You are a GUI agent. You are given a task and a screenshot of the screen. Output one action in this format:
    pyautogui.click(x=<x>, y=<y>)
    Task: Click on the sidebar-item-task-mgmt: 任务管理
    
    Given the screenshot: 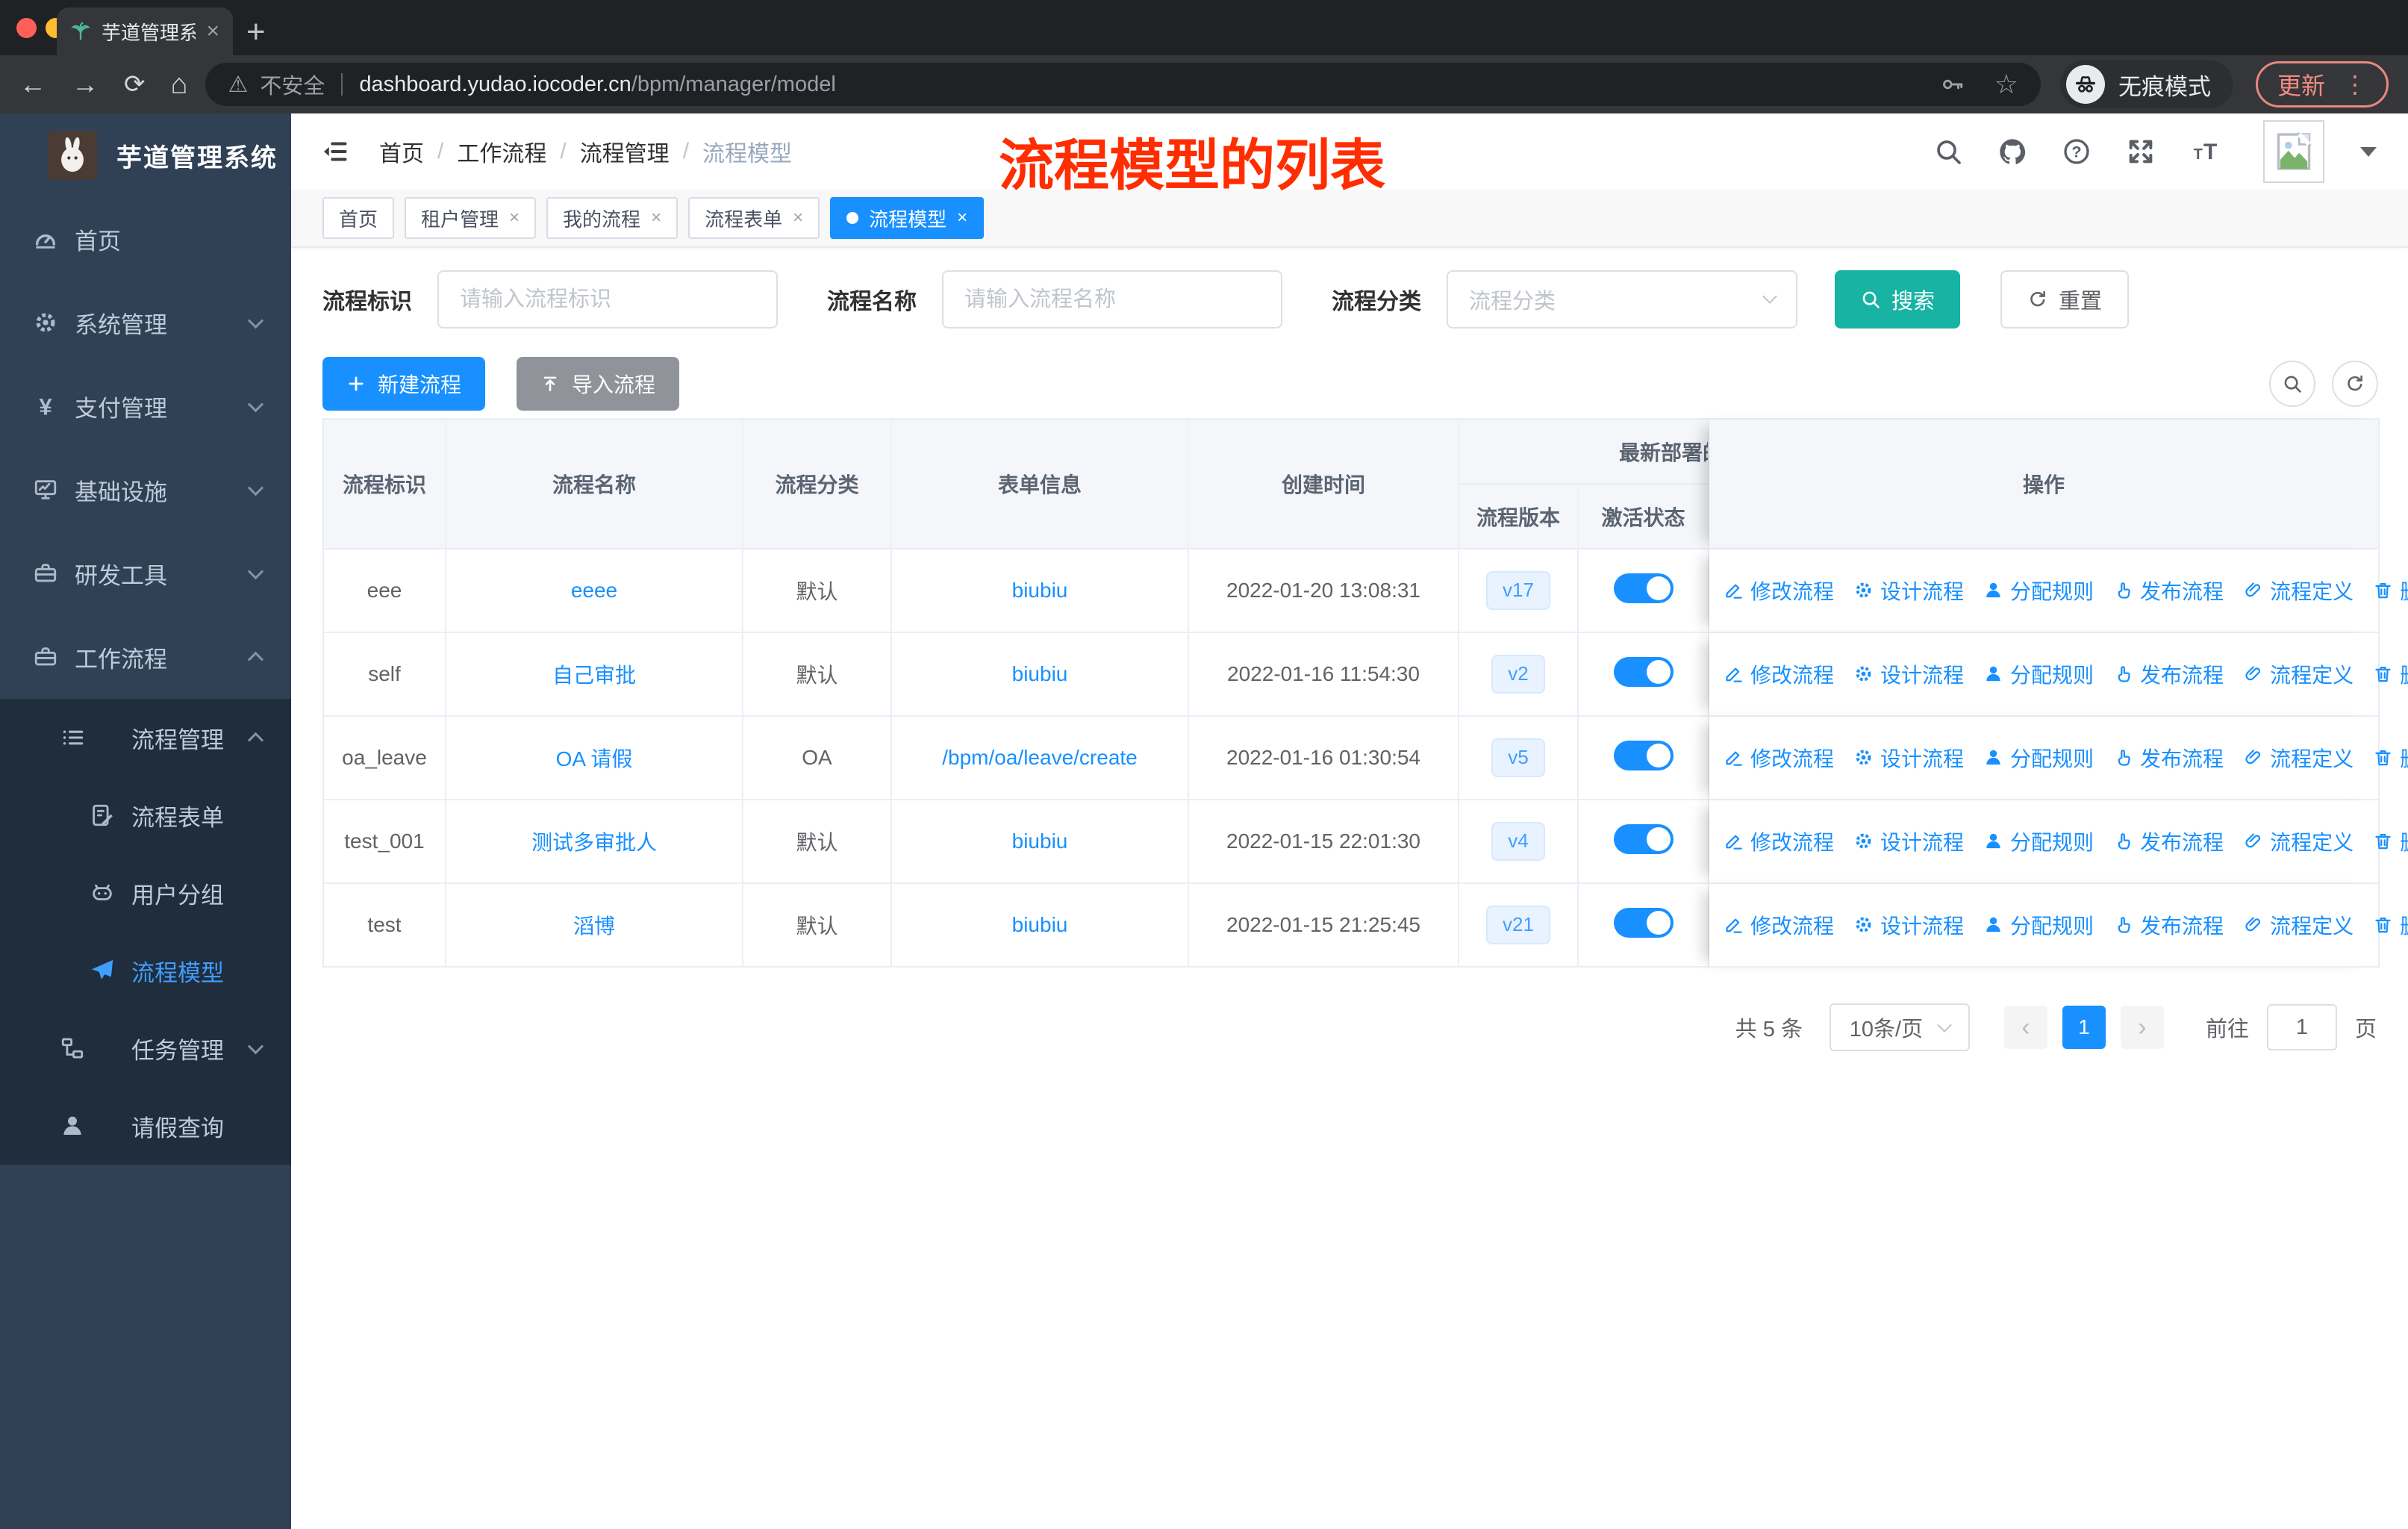 What is the action you would take?
    pyautogui.click(x=145, y=1048)
    